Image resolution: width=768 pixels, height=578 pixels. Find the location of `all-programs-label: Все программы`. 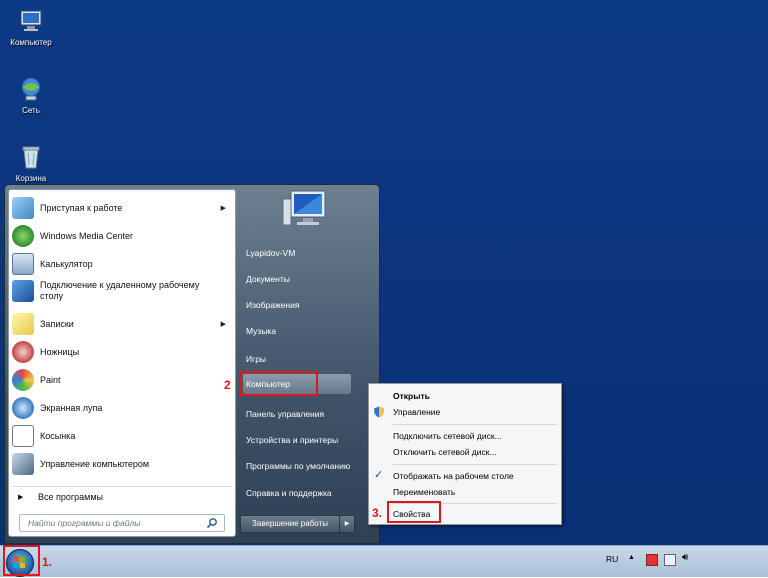

all-programs-label: Все программы is located at coordinates (71, 497).